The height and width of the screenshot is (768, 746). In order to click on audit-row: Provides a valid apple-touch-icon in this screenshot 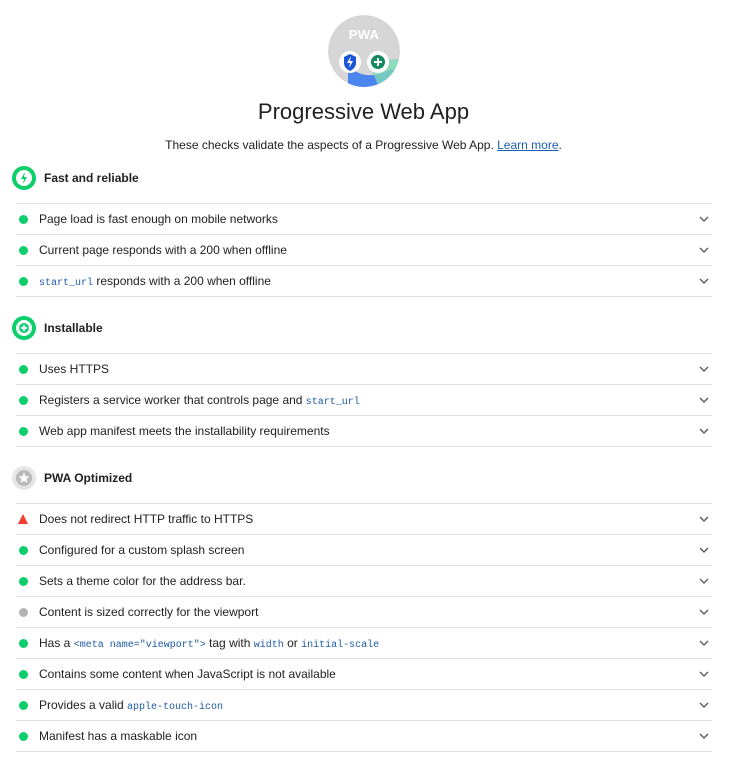, I will do `click(364, 704)`.